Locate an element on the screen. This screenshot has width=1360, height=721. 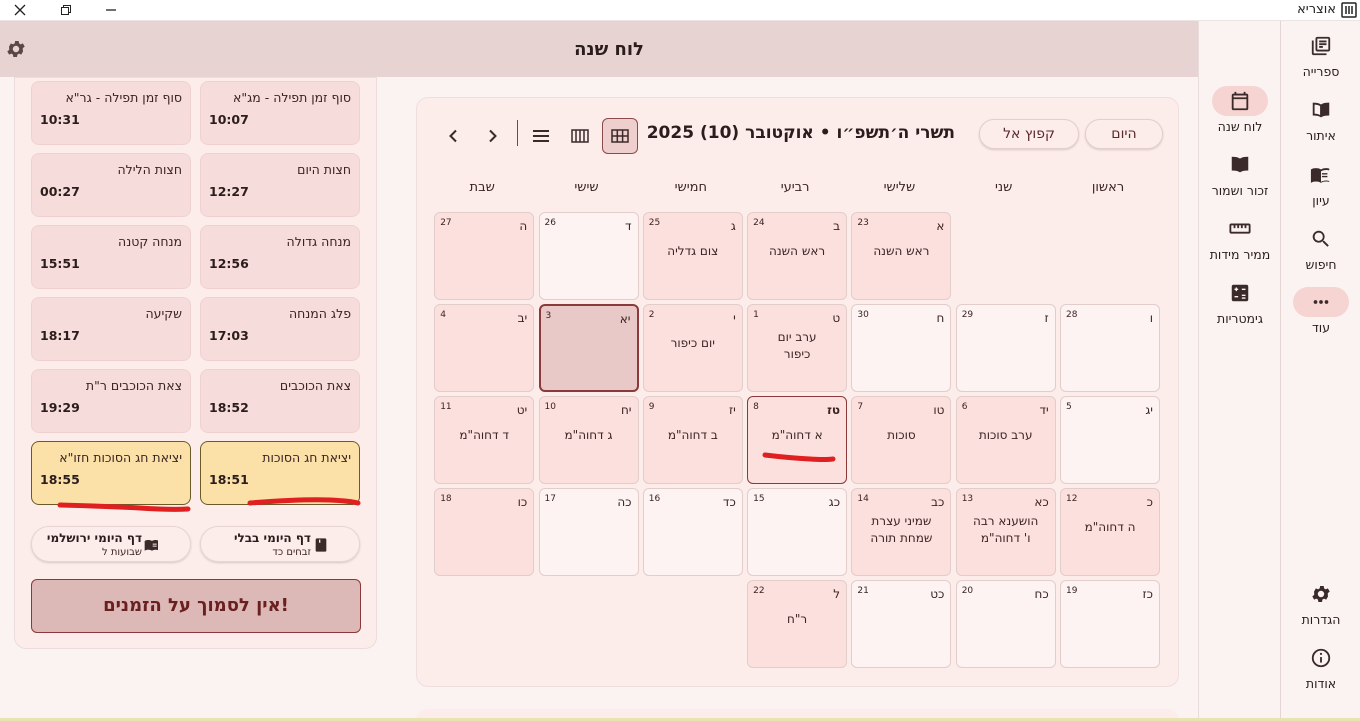
nav-item-about: אודות is located at coordinates (1320, 665).